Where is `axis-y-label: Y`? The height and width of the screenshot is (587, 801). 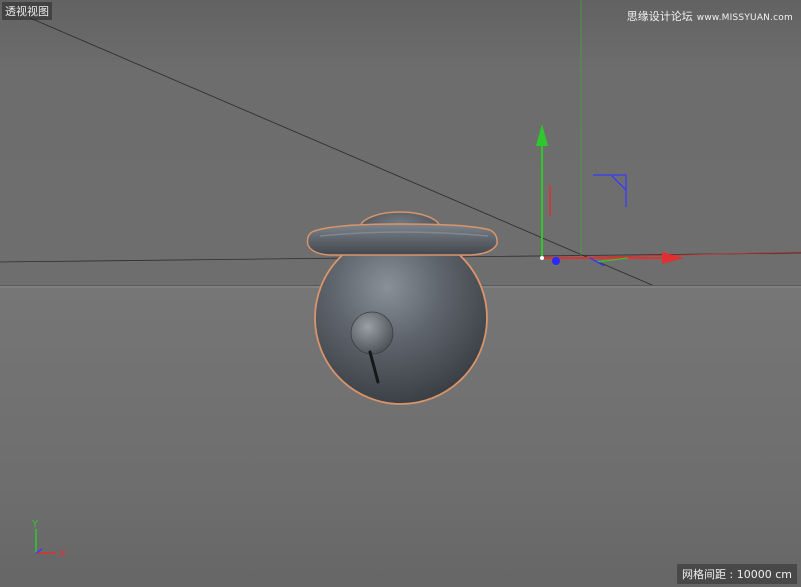 axis-y-label: Y is located at coordinates (35, 524).